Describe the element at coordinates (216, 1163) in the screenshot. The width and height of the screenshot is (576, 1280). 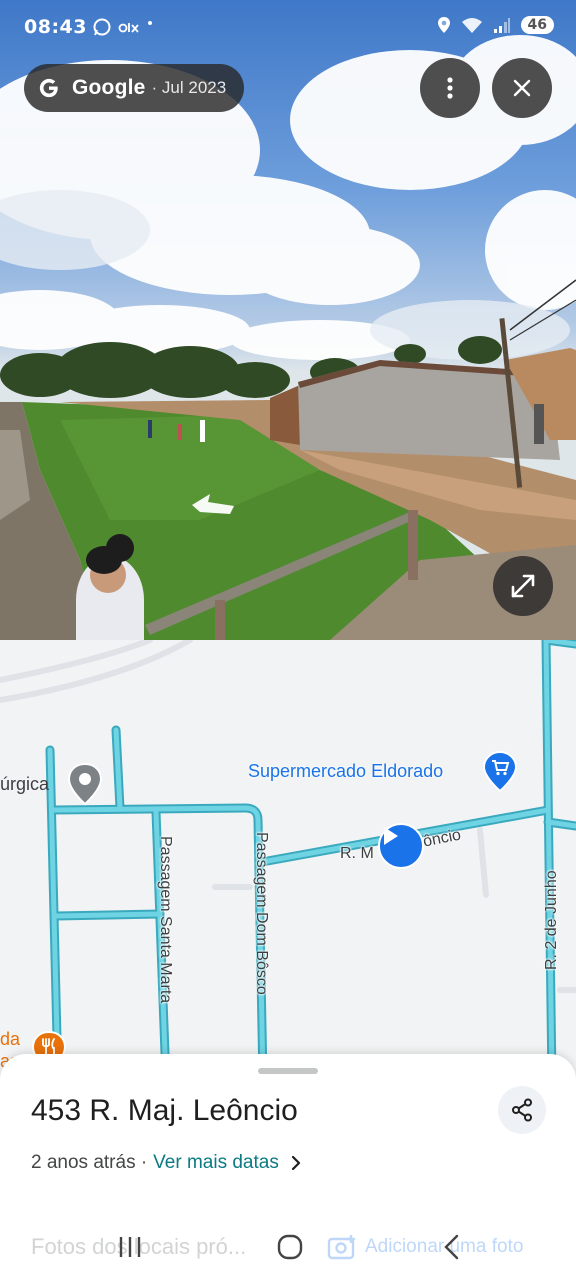
I see `more-dates-link: Ver mais datas` at that location.